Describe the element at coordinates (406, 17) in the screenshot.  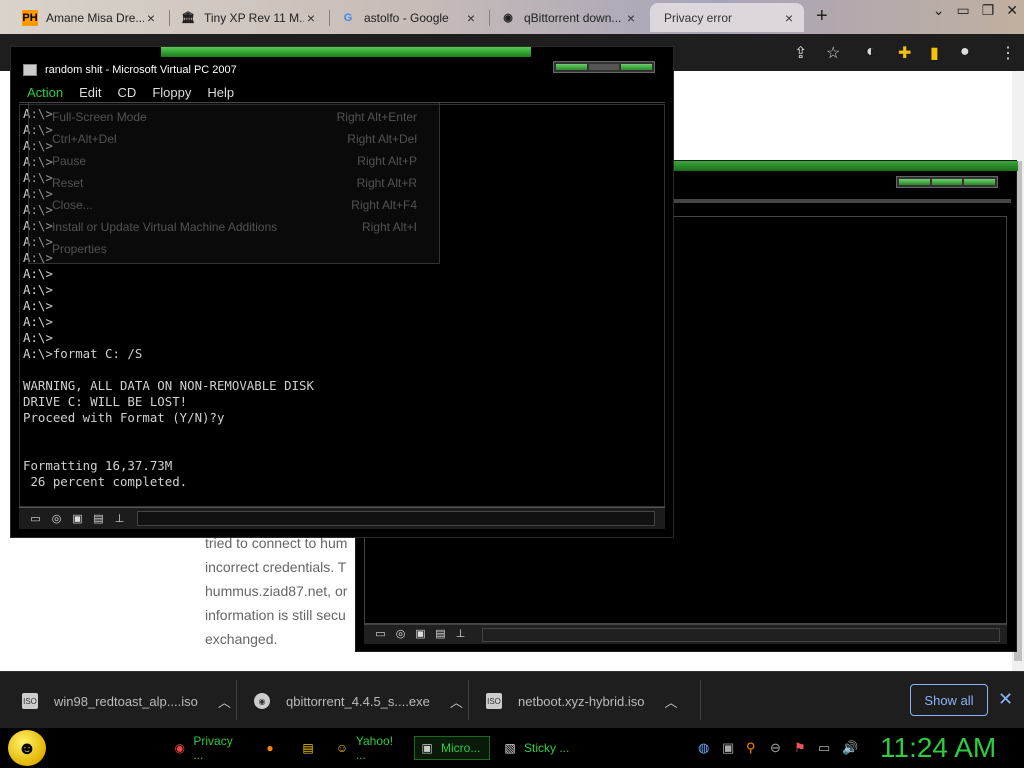
I see `tab-title: astolfo - Google` at that location.